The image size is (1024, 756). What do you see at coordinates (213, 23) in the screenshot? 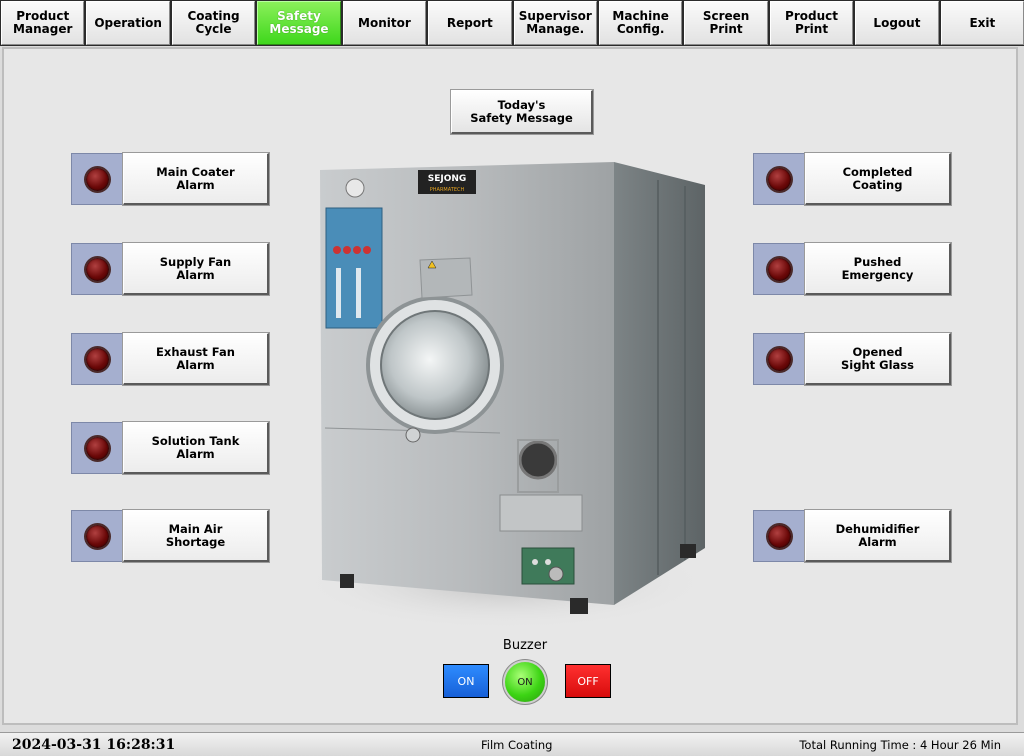
I see `nav-coating-cycle-button: Coating Cycle` at bounding box center [213, 23].